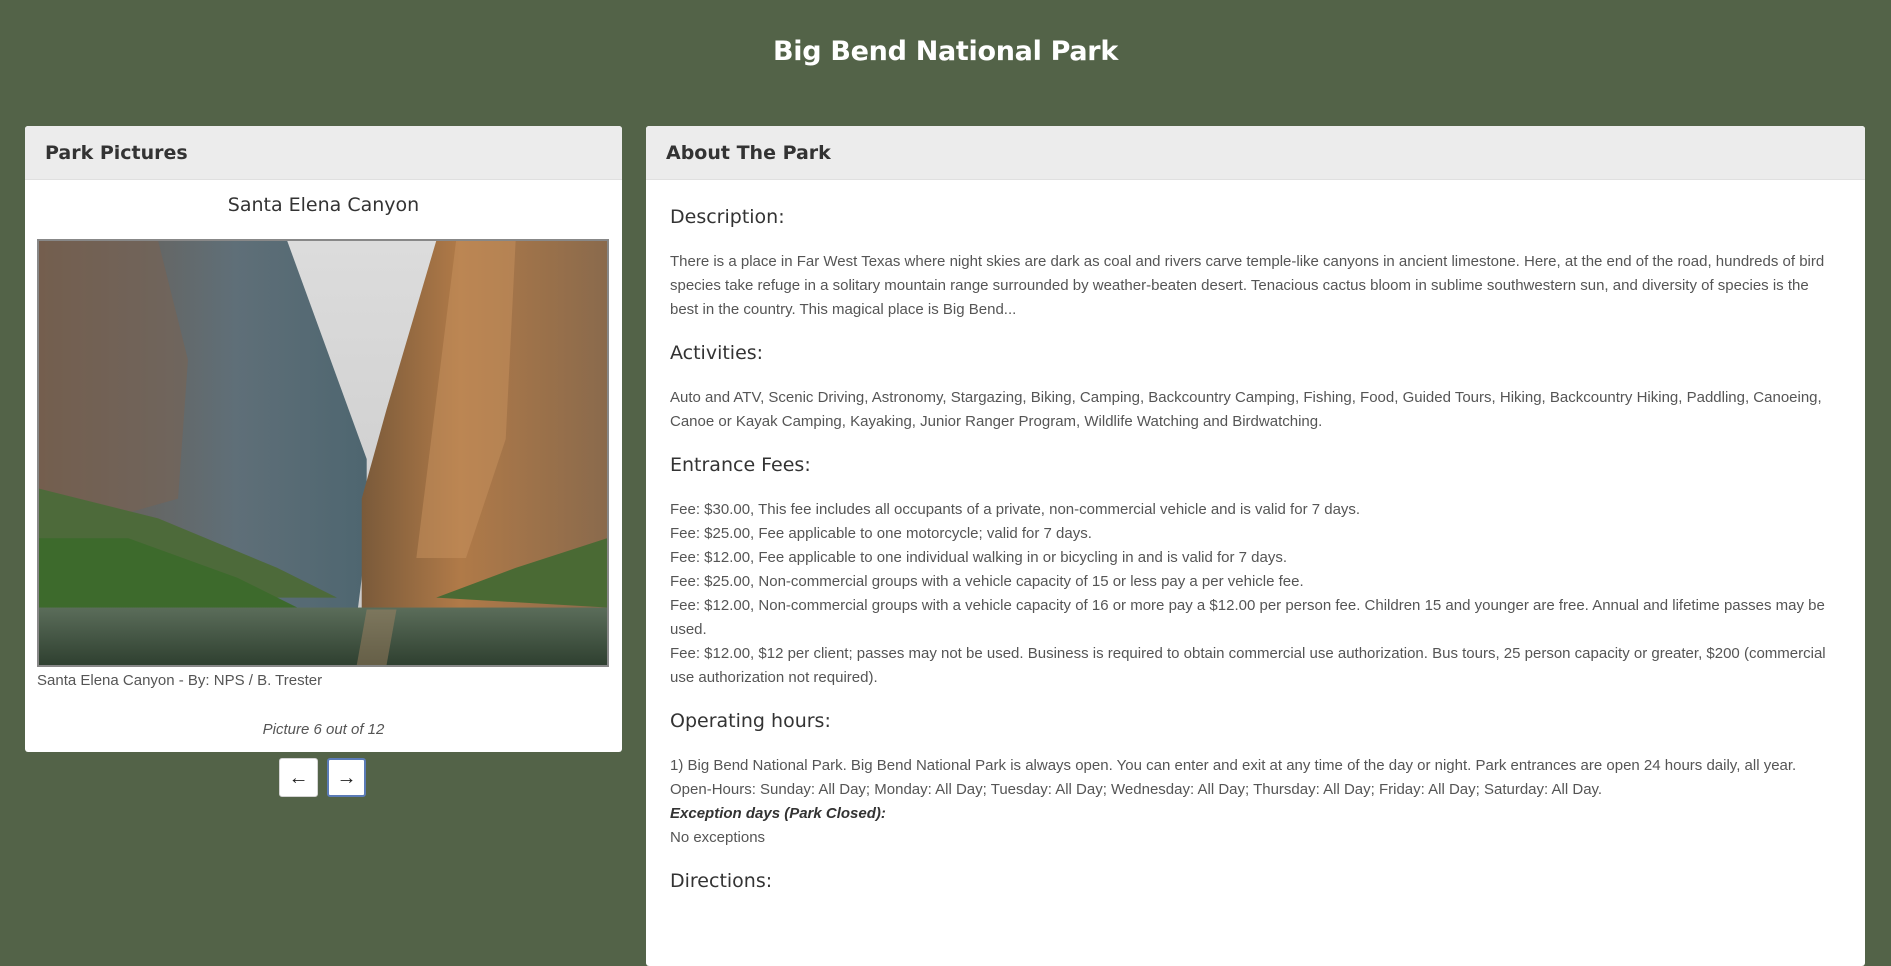  I want to click on arrow-left-icon: ←, so click(298, 777).